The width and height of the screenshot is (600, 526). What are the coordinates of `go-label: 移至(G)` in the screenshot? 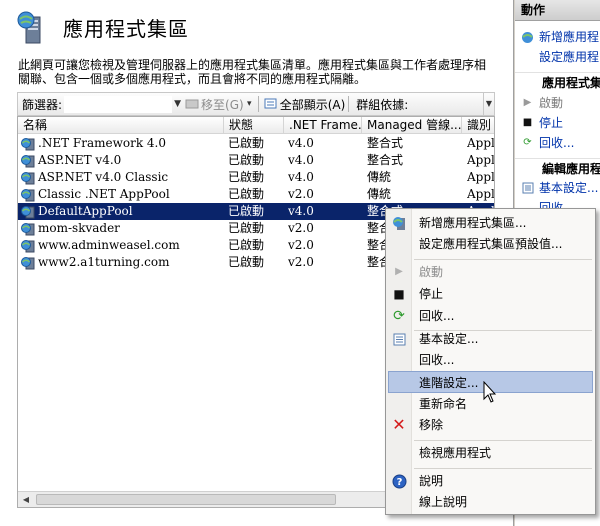 It's located at (222, 104).